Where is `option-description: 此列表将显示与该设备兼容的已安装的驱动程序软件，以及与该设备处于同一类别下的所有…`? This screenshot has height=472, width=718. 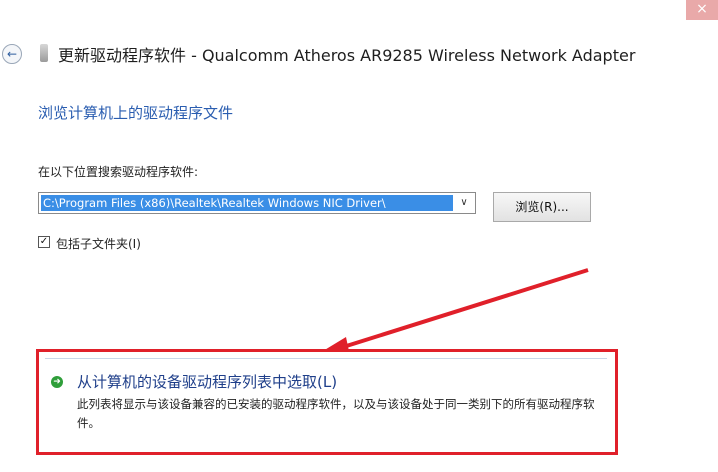
option-description: 此列表将显示与该设备兼容的已安装的驱动程序软件，以及与该设备处于同一类别下的所有… is located at coordinates (336, 413).